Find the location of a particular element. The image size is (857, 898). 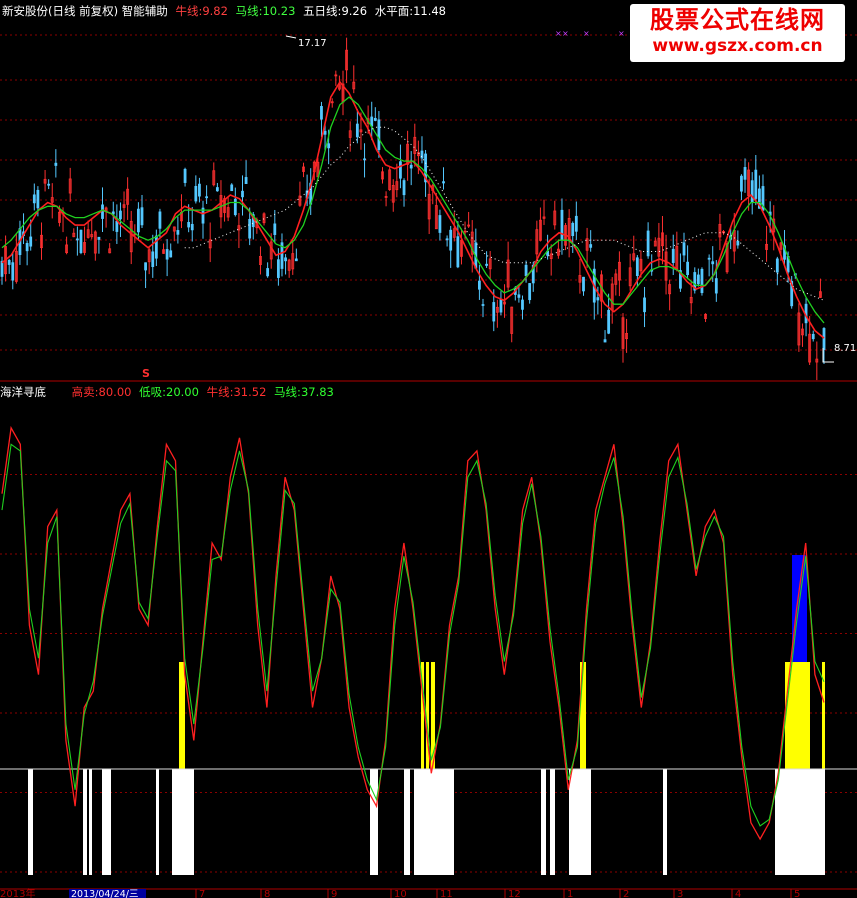

legend-bull-osc: 牛线:31.52 is located at coordinates (236, 392).